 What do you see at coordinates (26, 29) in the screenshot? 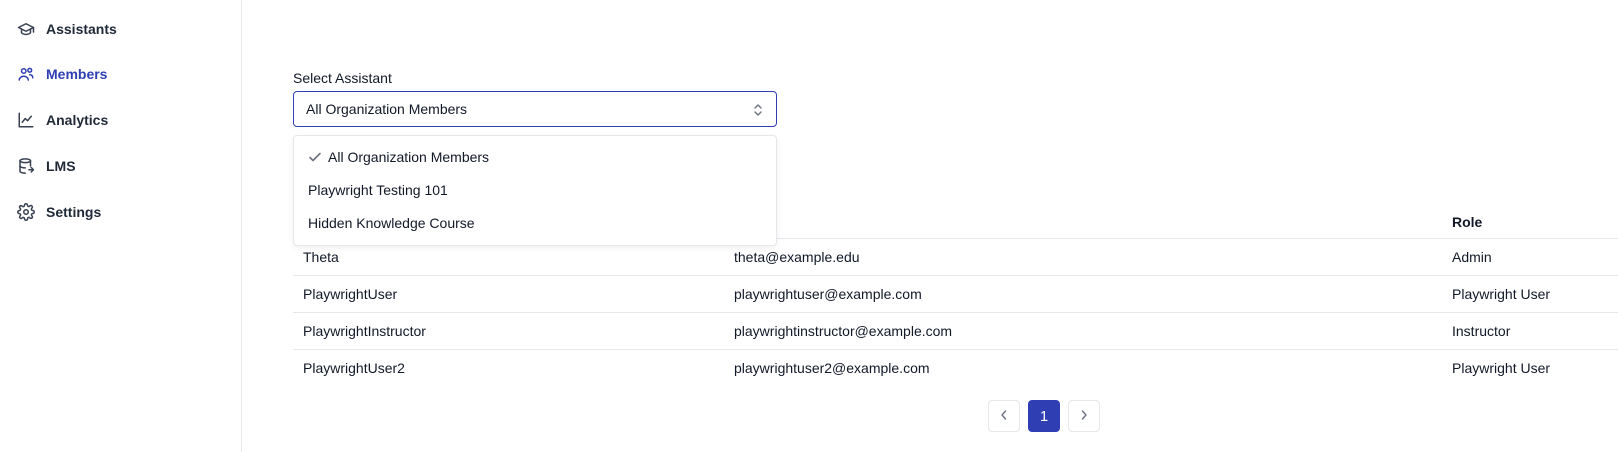
I see `graduation-cap-icon` at bounding box center [26, 29].